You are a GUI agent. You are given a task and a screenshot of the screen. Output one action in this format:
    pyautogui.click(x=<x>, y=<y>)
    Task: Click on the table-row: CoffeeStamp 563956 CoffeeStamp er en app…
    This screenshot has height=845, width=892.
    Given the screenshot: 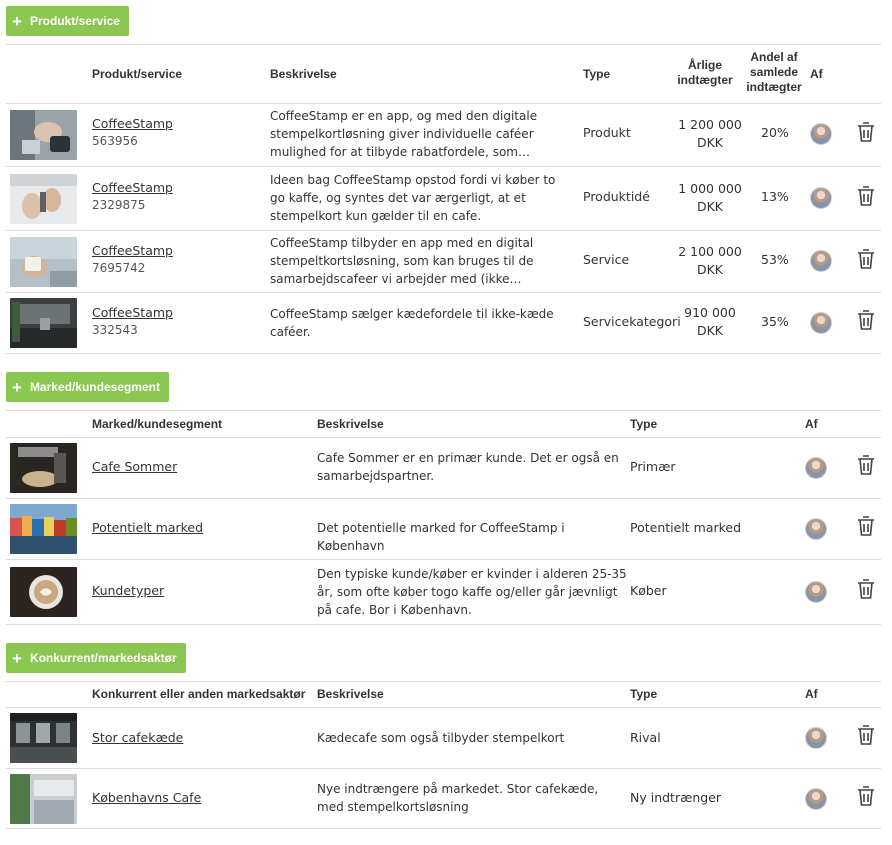 What is the action you would take?
    pyautogui.click(x=443, y=135)
    